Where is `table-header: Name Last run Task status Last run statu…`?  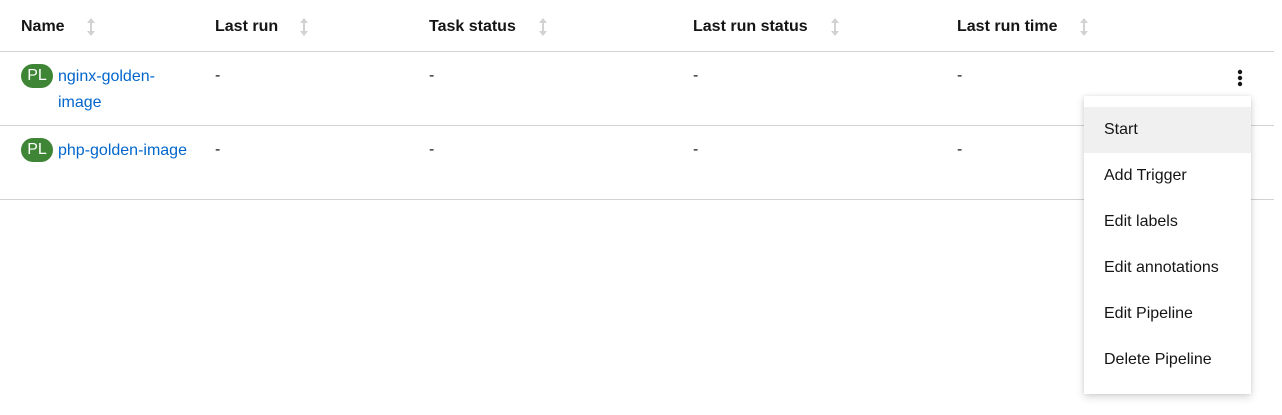
table-header: Name Last run Task status Last run statu… is located at coordinates (637, 26).